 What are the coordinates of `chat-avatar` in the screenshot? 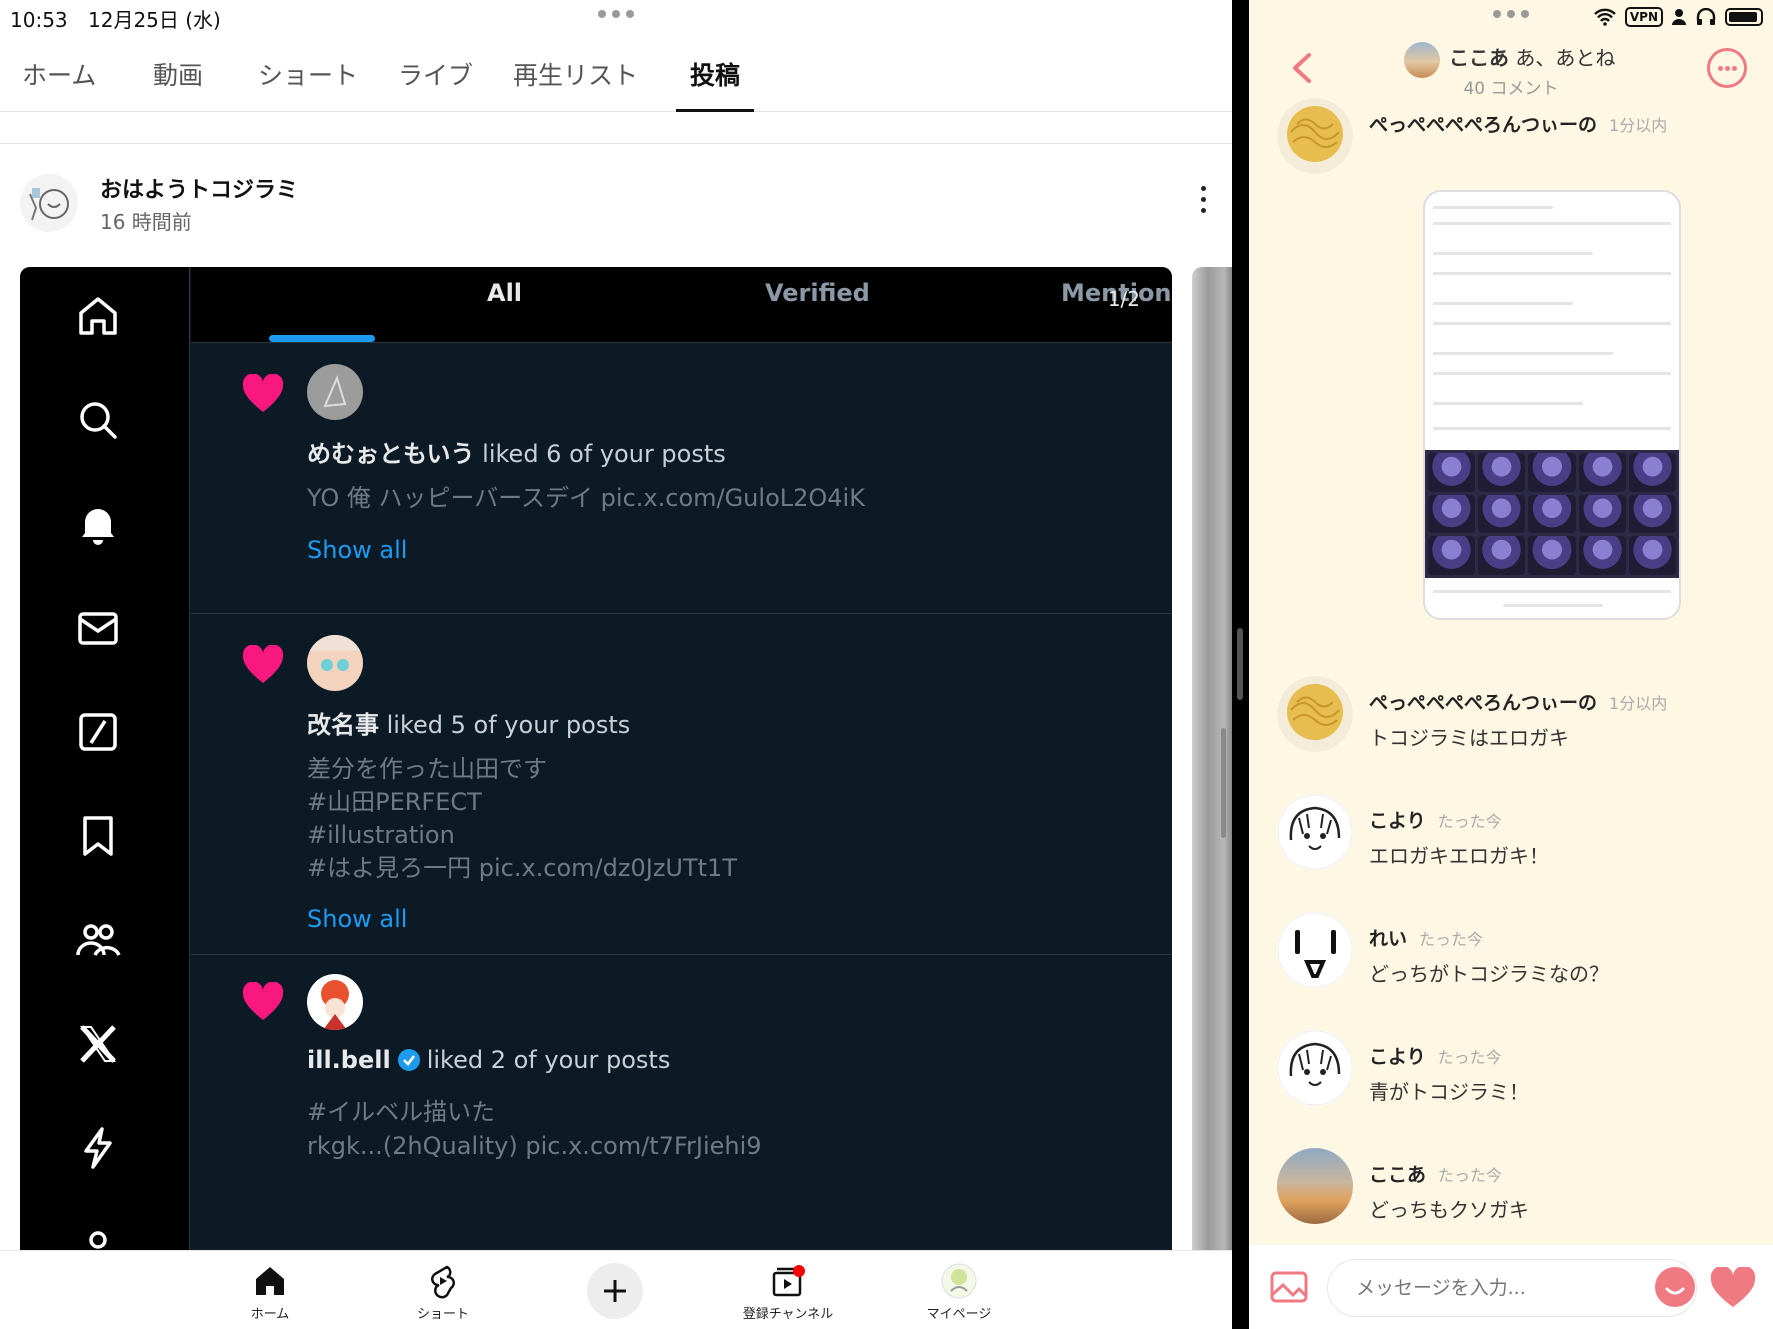 It's located at (1422, 60).